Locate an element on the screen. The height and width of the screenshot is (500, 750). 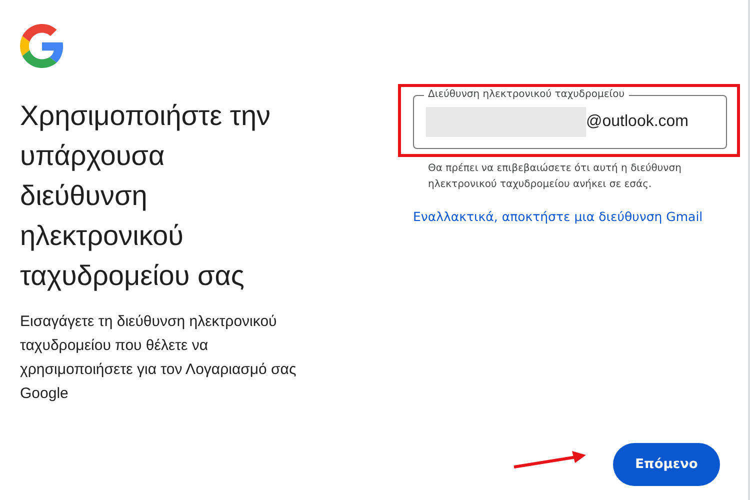
field-label: Διεύθυνση ηλεκτρονικού ταχυδρομείου is located at coordinates (526, 95).